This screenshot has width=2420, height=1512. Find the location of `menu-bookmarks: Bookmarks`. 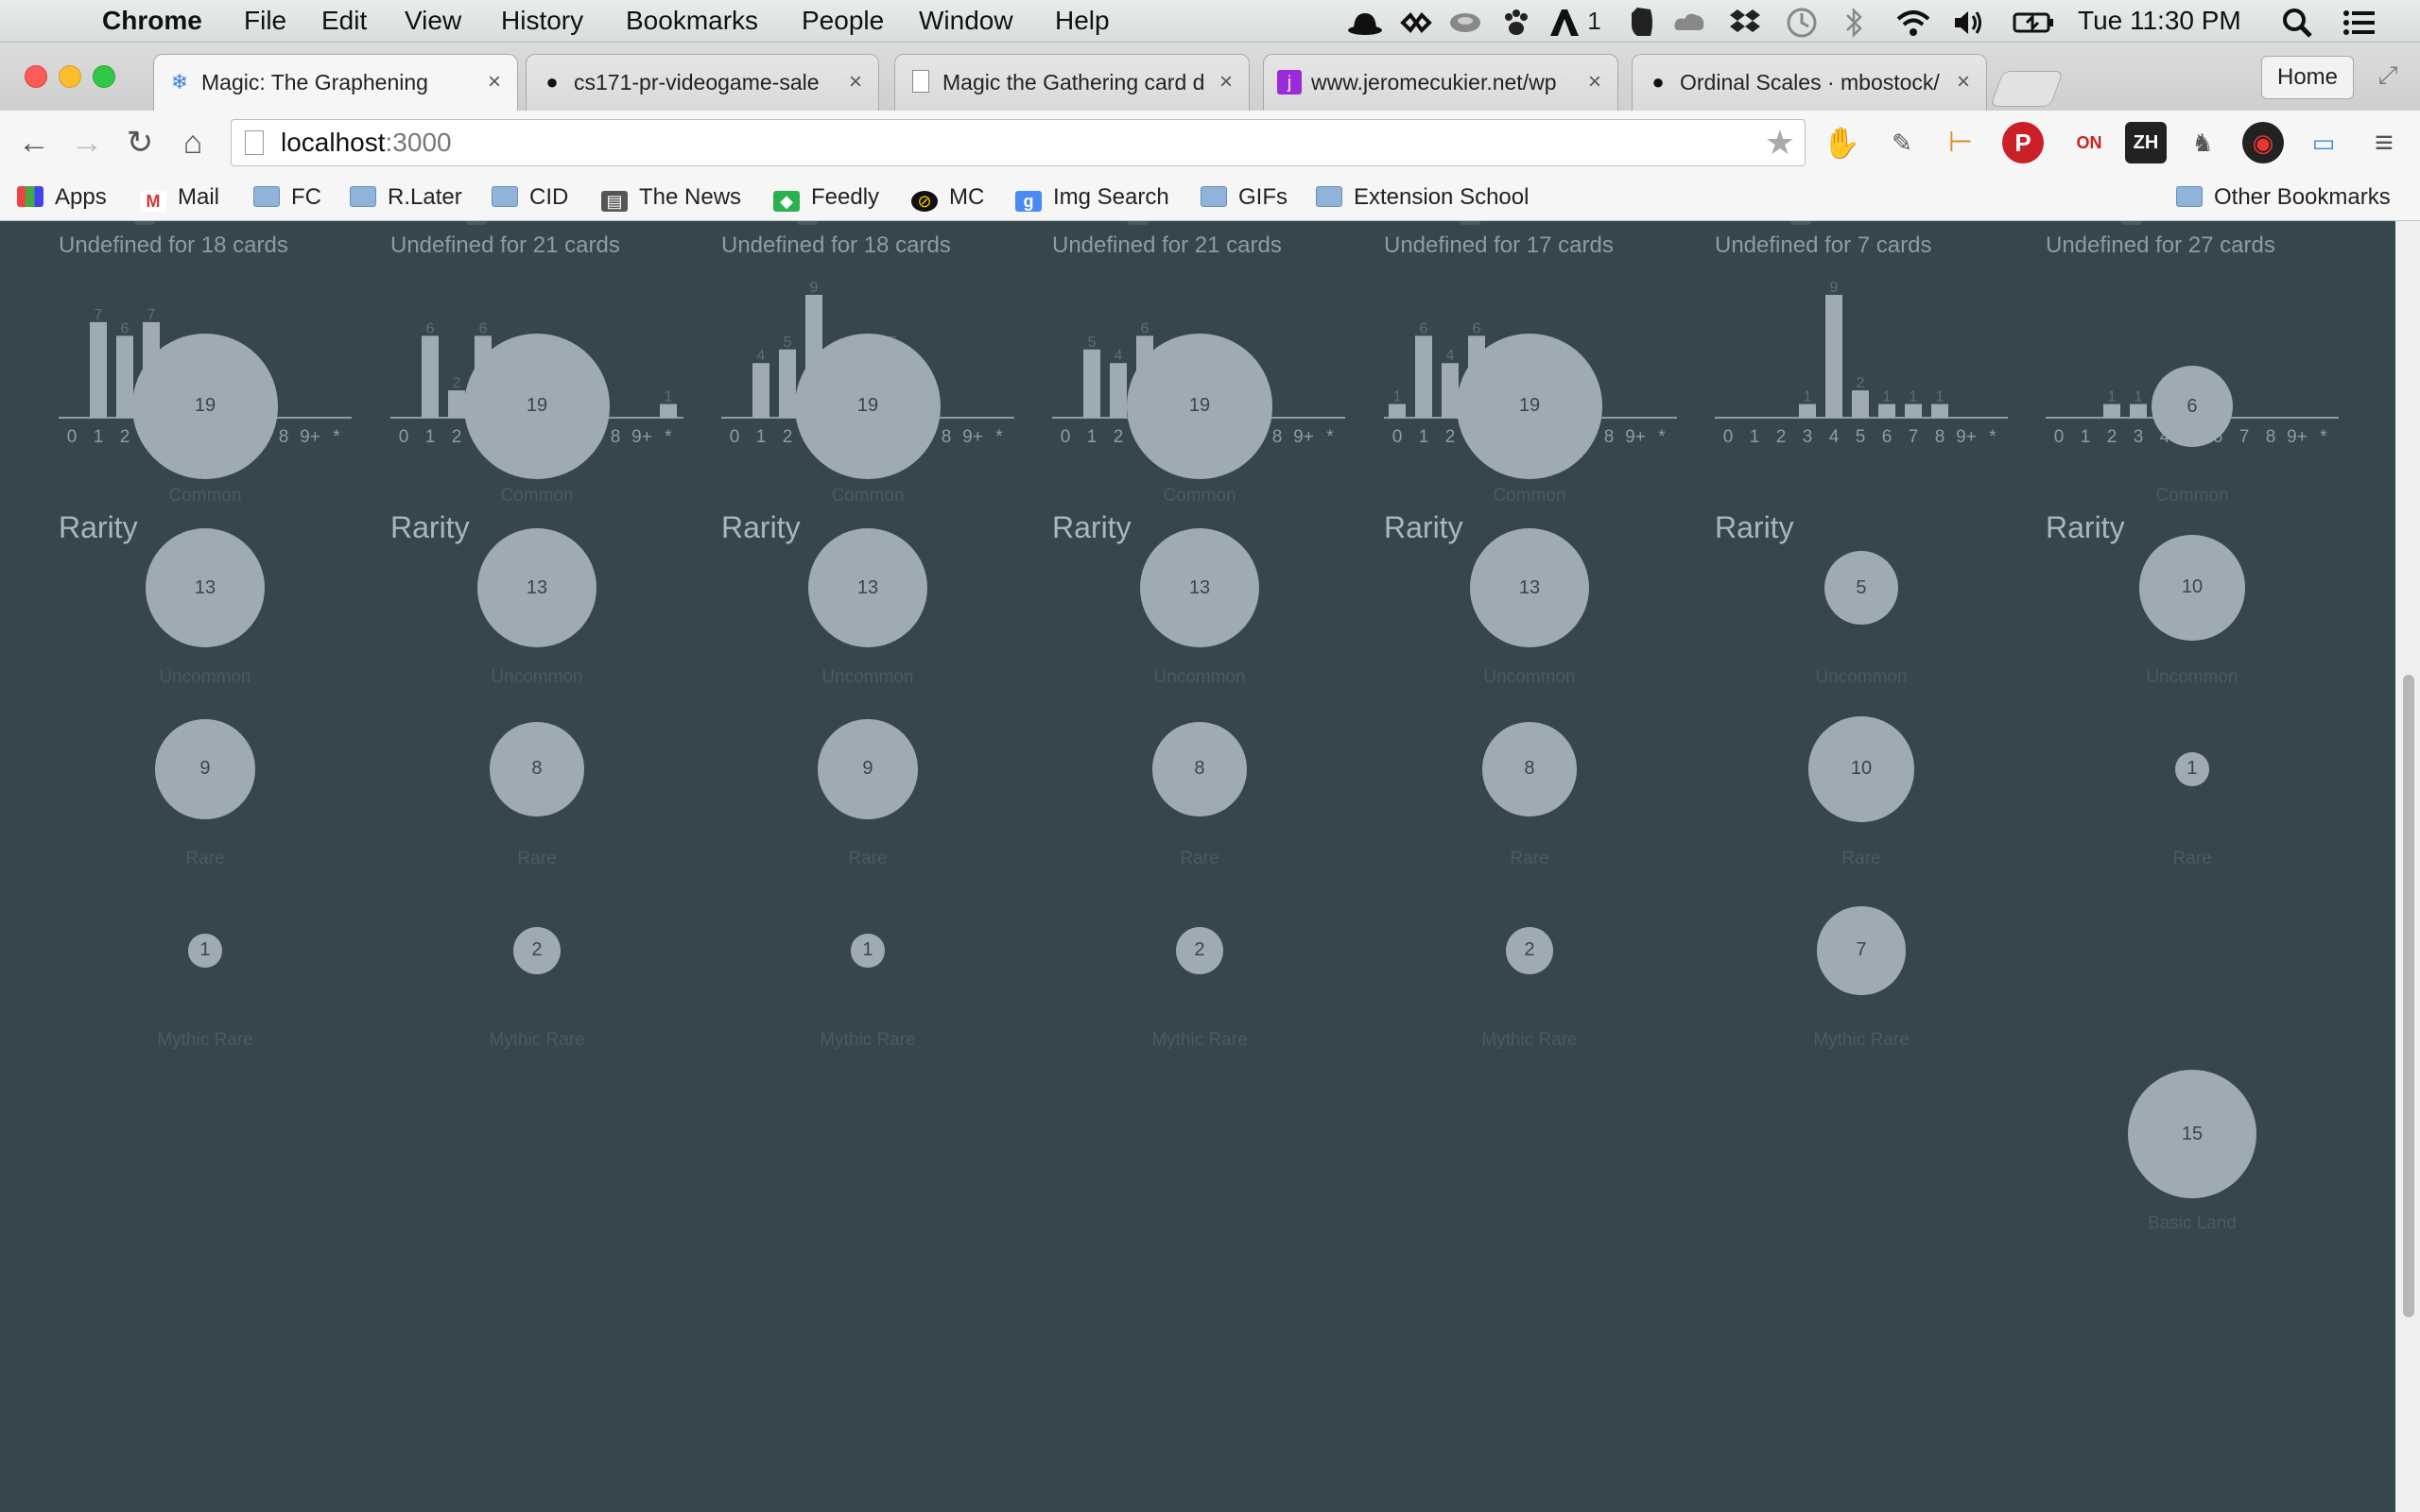

menu-bookmarks: Bookmarks is located at coordinates (692, 21).